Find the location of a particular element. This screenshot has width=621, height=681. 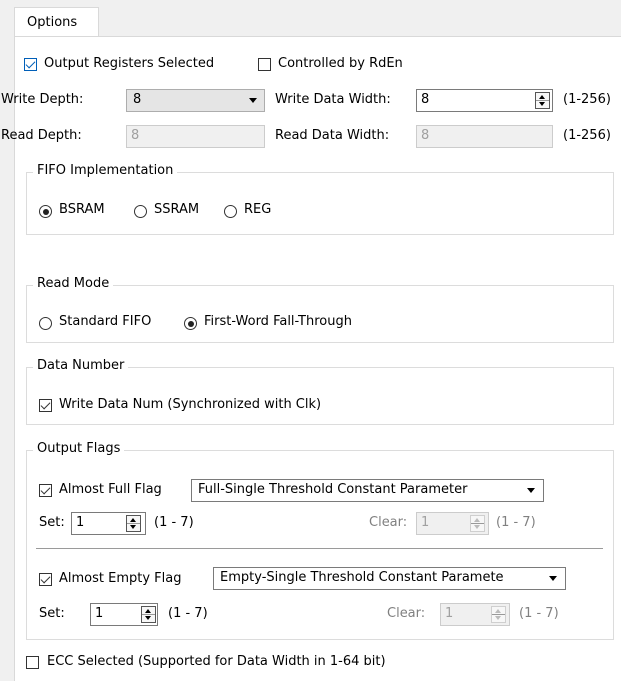

almost-empty-mode-select: Empty-Single Threshold Constant Parametе is located at coordinates (389, 578).